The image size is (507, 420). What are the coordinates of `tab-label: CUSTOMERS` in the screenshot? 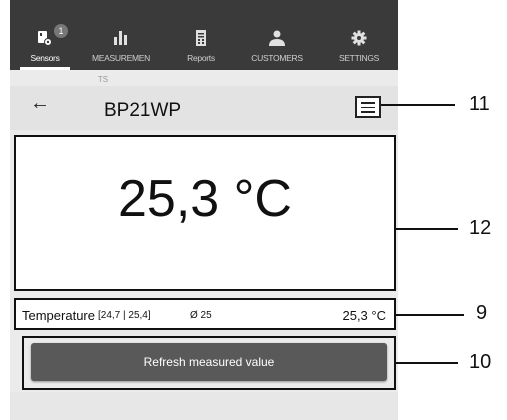 It's located at (277, 58).